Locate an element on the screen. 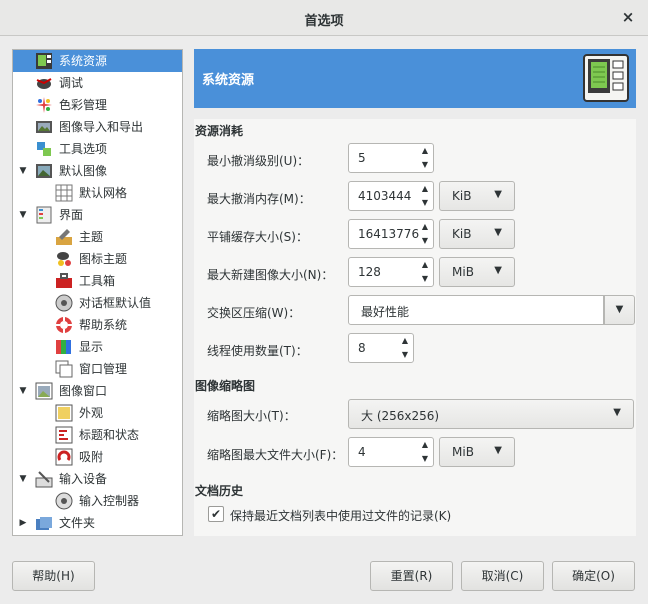  tree-item-label: 界面 is located at coordinates (71, 215).